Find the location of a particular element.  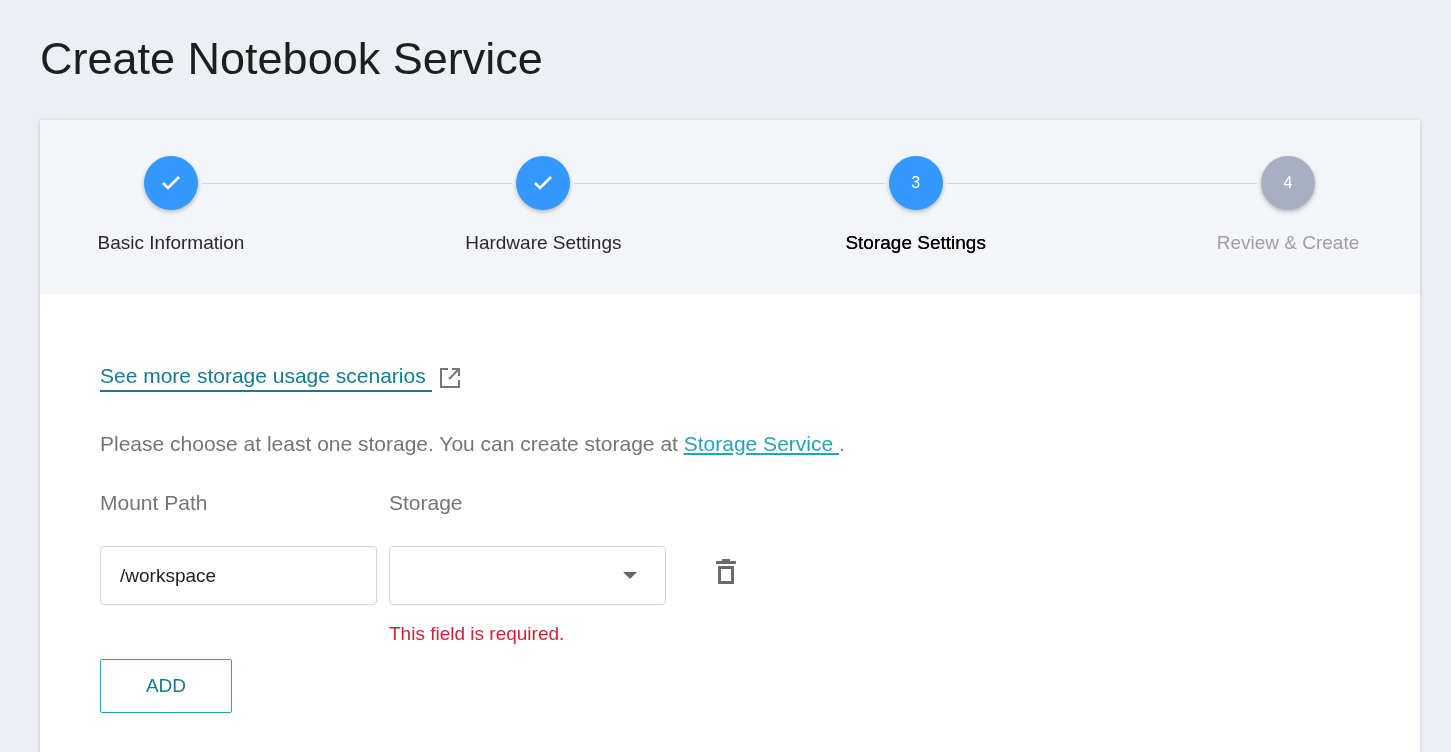

step-number-circle: 3 is located at coordinates (915, 183).